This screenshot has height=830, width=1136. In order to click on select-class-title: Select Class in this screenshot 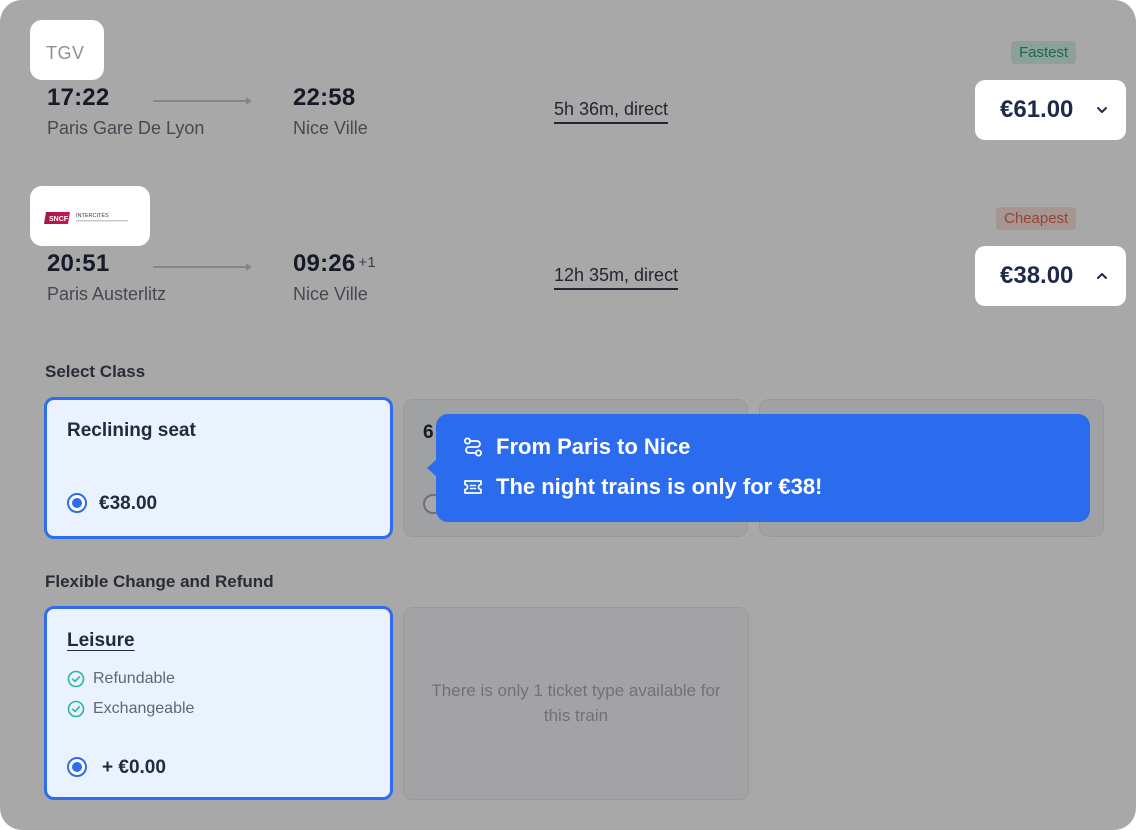, I will do `click(95, 371)`.